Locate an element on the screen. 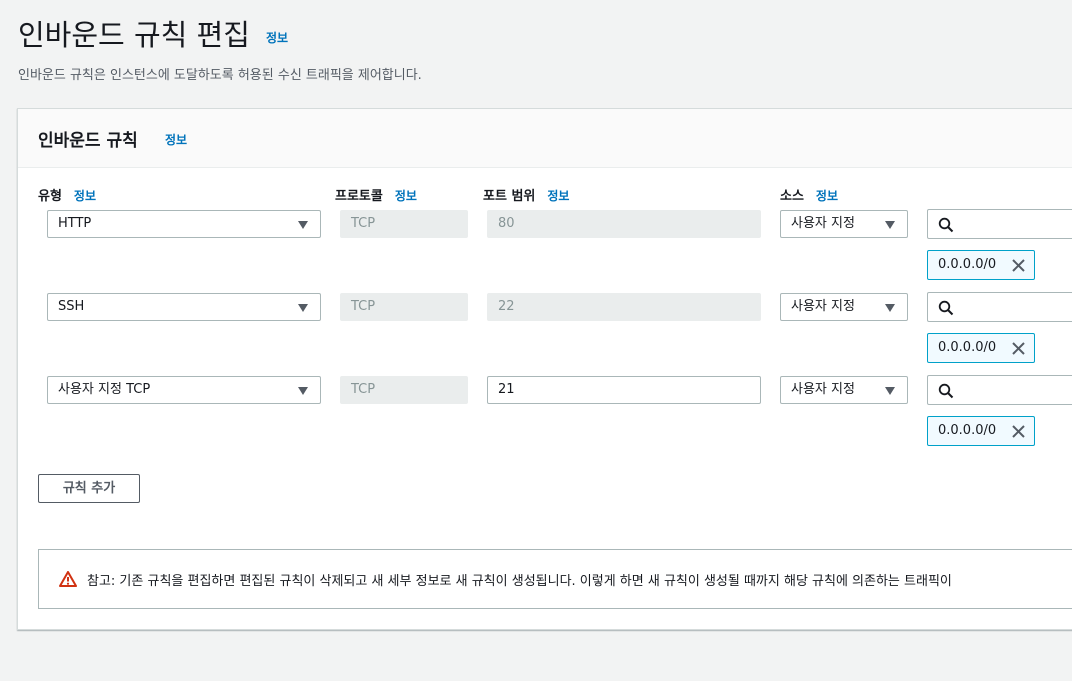 The width and height of the screenshot is (1072, 681). type-select: SSH is located at coordinates (184, 307).